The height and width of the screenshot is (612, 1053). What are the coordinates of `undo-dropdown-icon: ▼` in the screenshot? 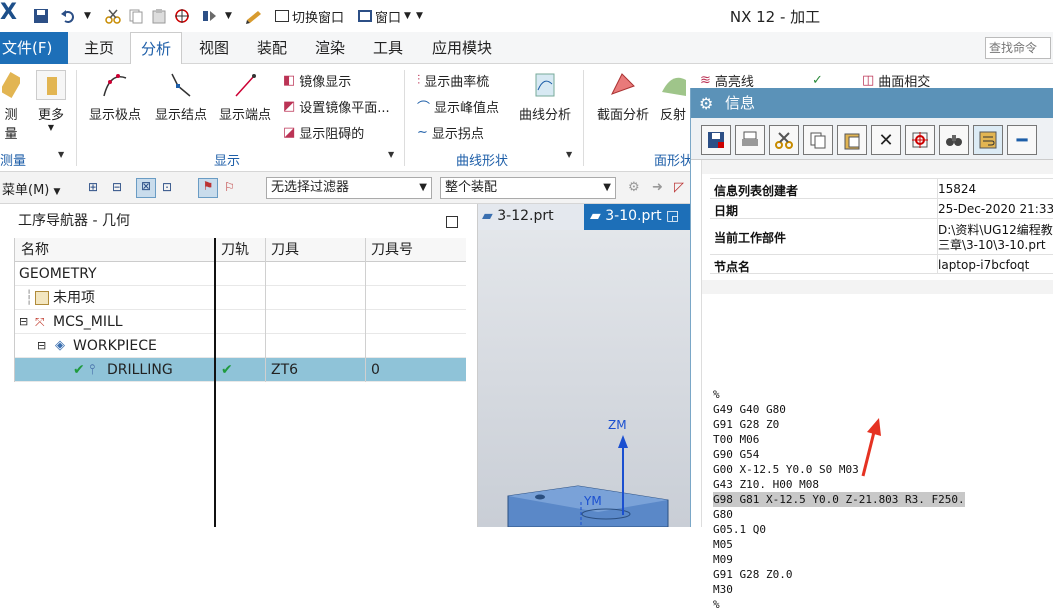 It's located at (87, 16).